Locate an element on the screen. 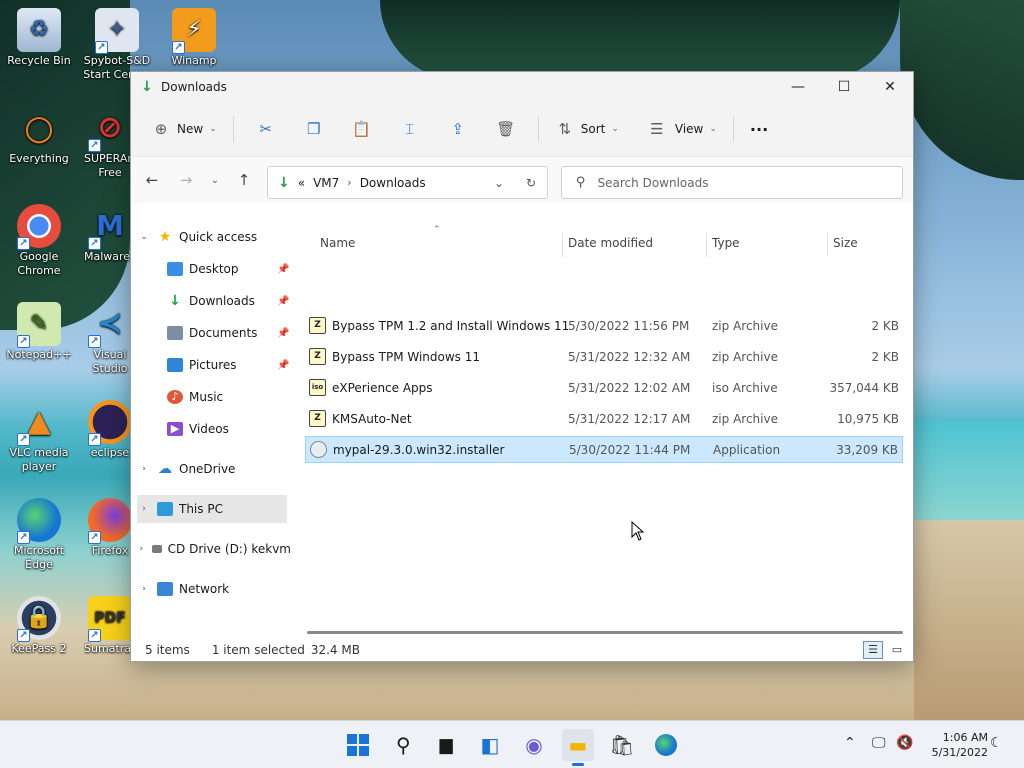  breadcrumb-vm7: VM7 is located at coordinates (326, 183).